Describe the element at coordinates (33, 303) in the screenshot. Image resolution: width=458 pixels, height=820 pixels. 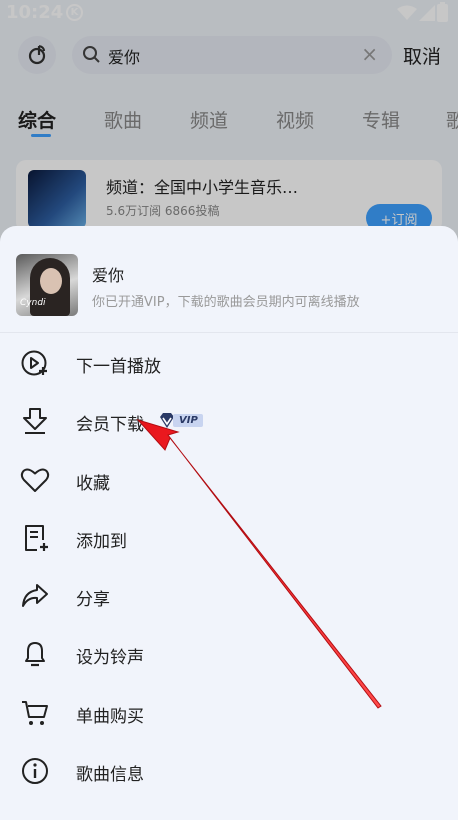
I see `cover-signature: Cyndi` at that location.